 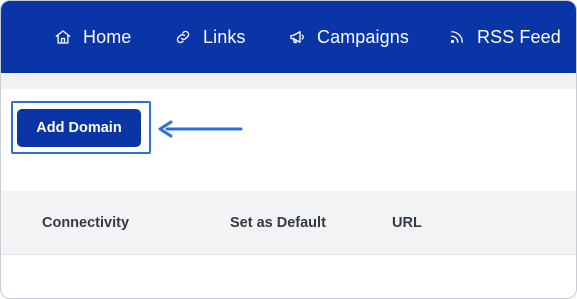 What do you see at coordinates (79, 128) in the screenshot?
I see `add-domain-button: Add Domain` at bounding box center [79, 128].